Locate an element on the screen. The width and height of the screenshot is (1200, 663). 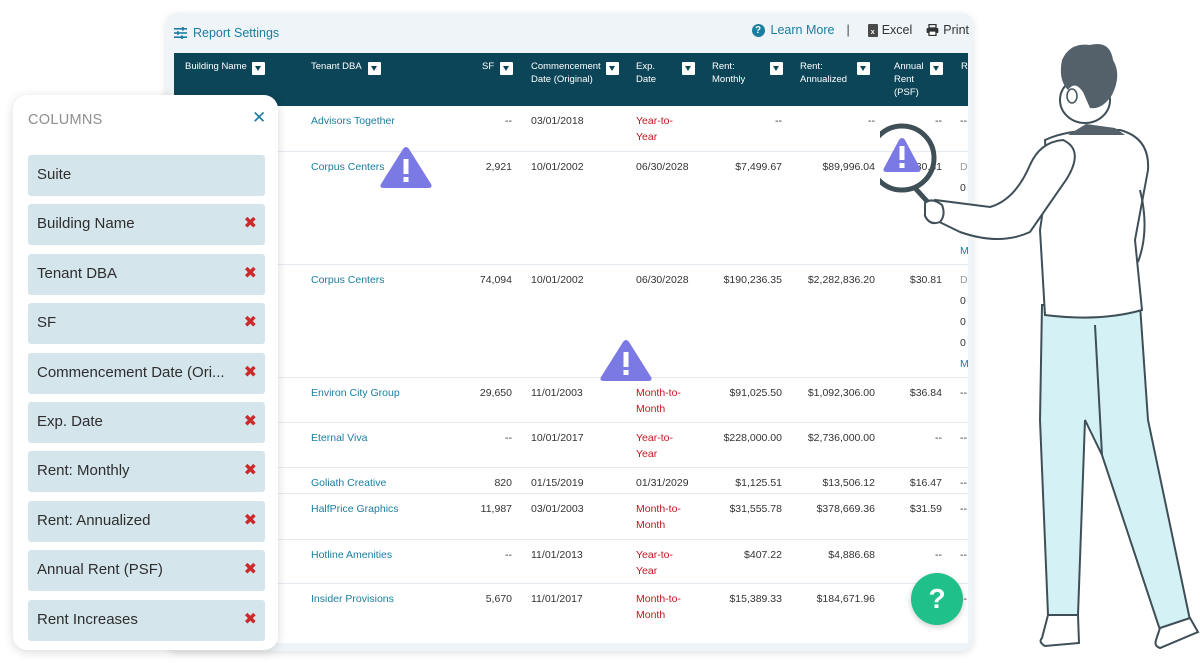
column-header: SF is located at coordinates (488, 66).